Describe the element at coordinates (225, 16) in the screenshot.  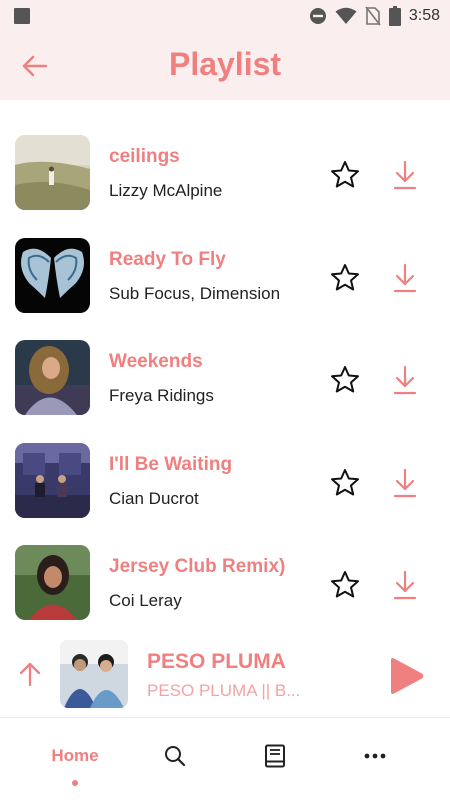
I see `status-bar: 3:58` at that location.